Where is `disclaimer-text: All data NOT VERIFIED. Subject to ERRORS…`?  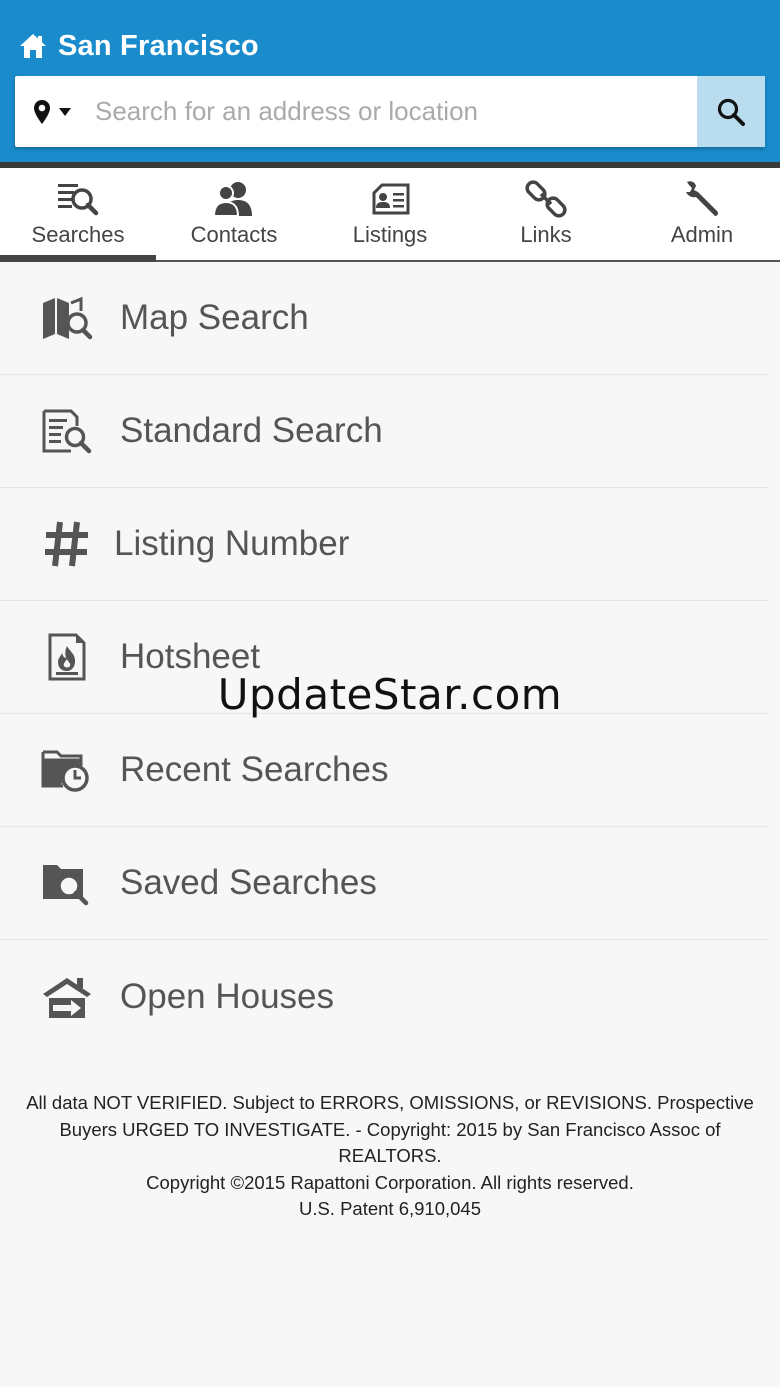
disclaimer-text: All data NOT VERIFIED. Subject to ERRORS… is located at coordinates (390, 1129).